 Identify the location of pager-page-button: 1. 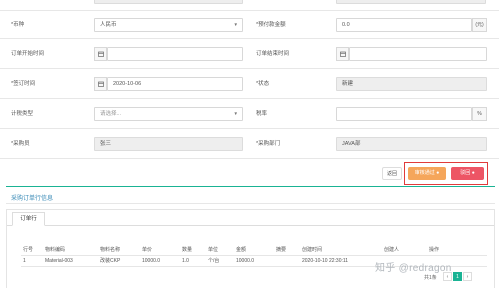
(457, 276).